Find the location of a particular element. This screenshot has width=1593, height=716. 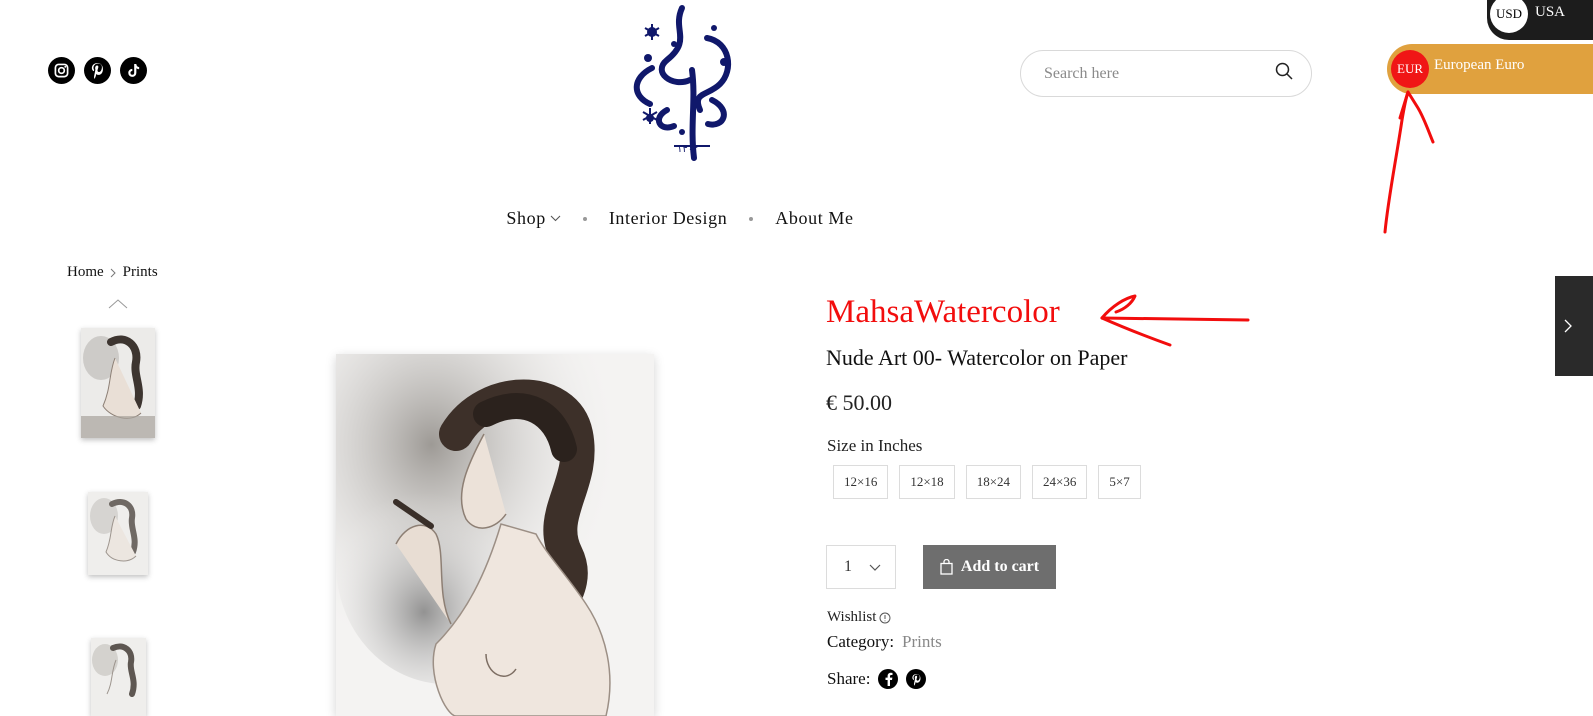

social-links is located at coordinates (97, 70).